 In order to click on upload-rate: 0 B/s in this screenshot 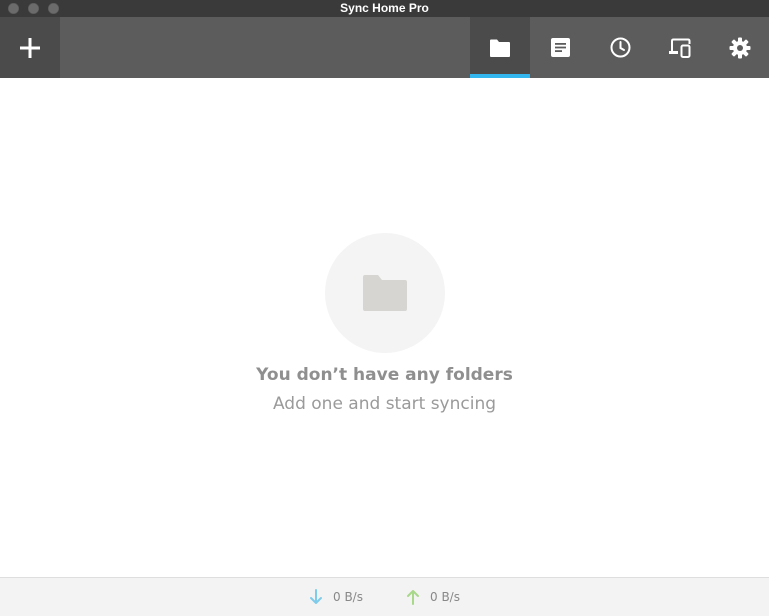, I will do `click(433, 597)`.